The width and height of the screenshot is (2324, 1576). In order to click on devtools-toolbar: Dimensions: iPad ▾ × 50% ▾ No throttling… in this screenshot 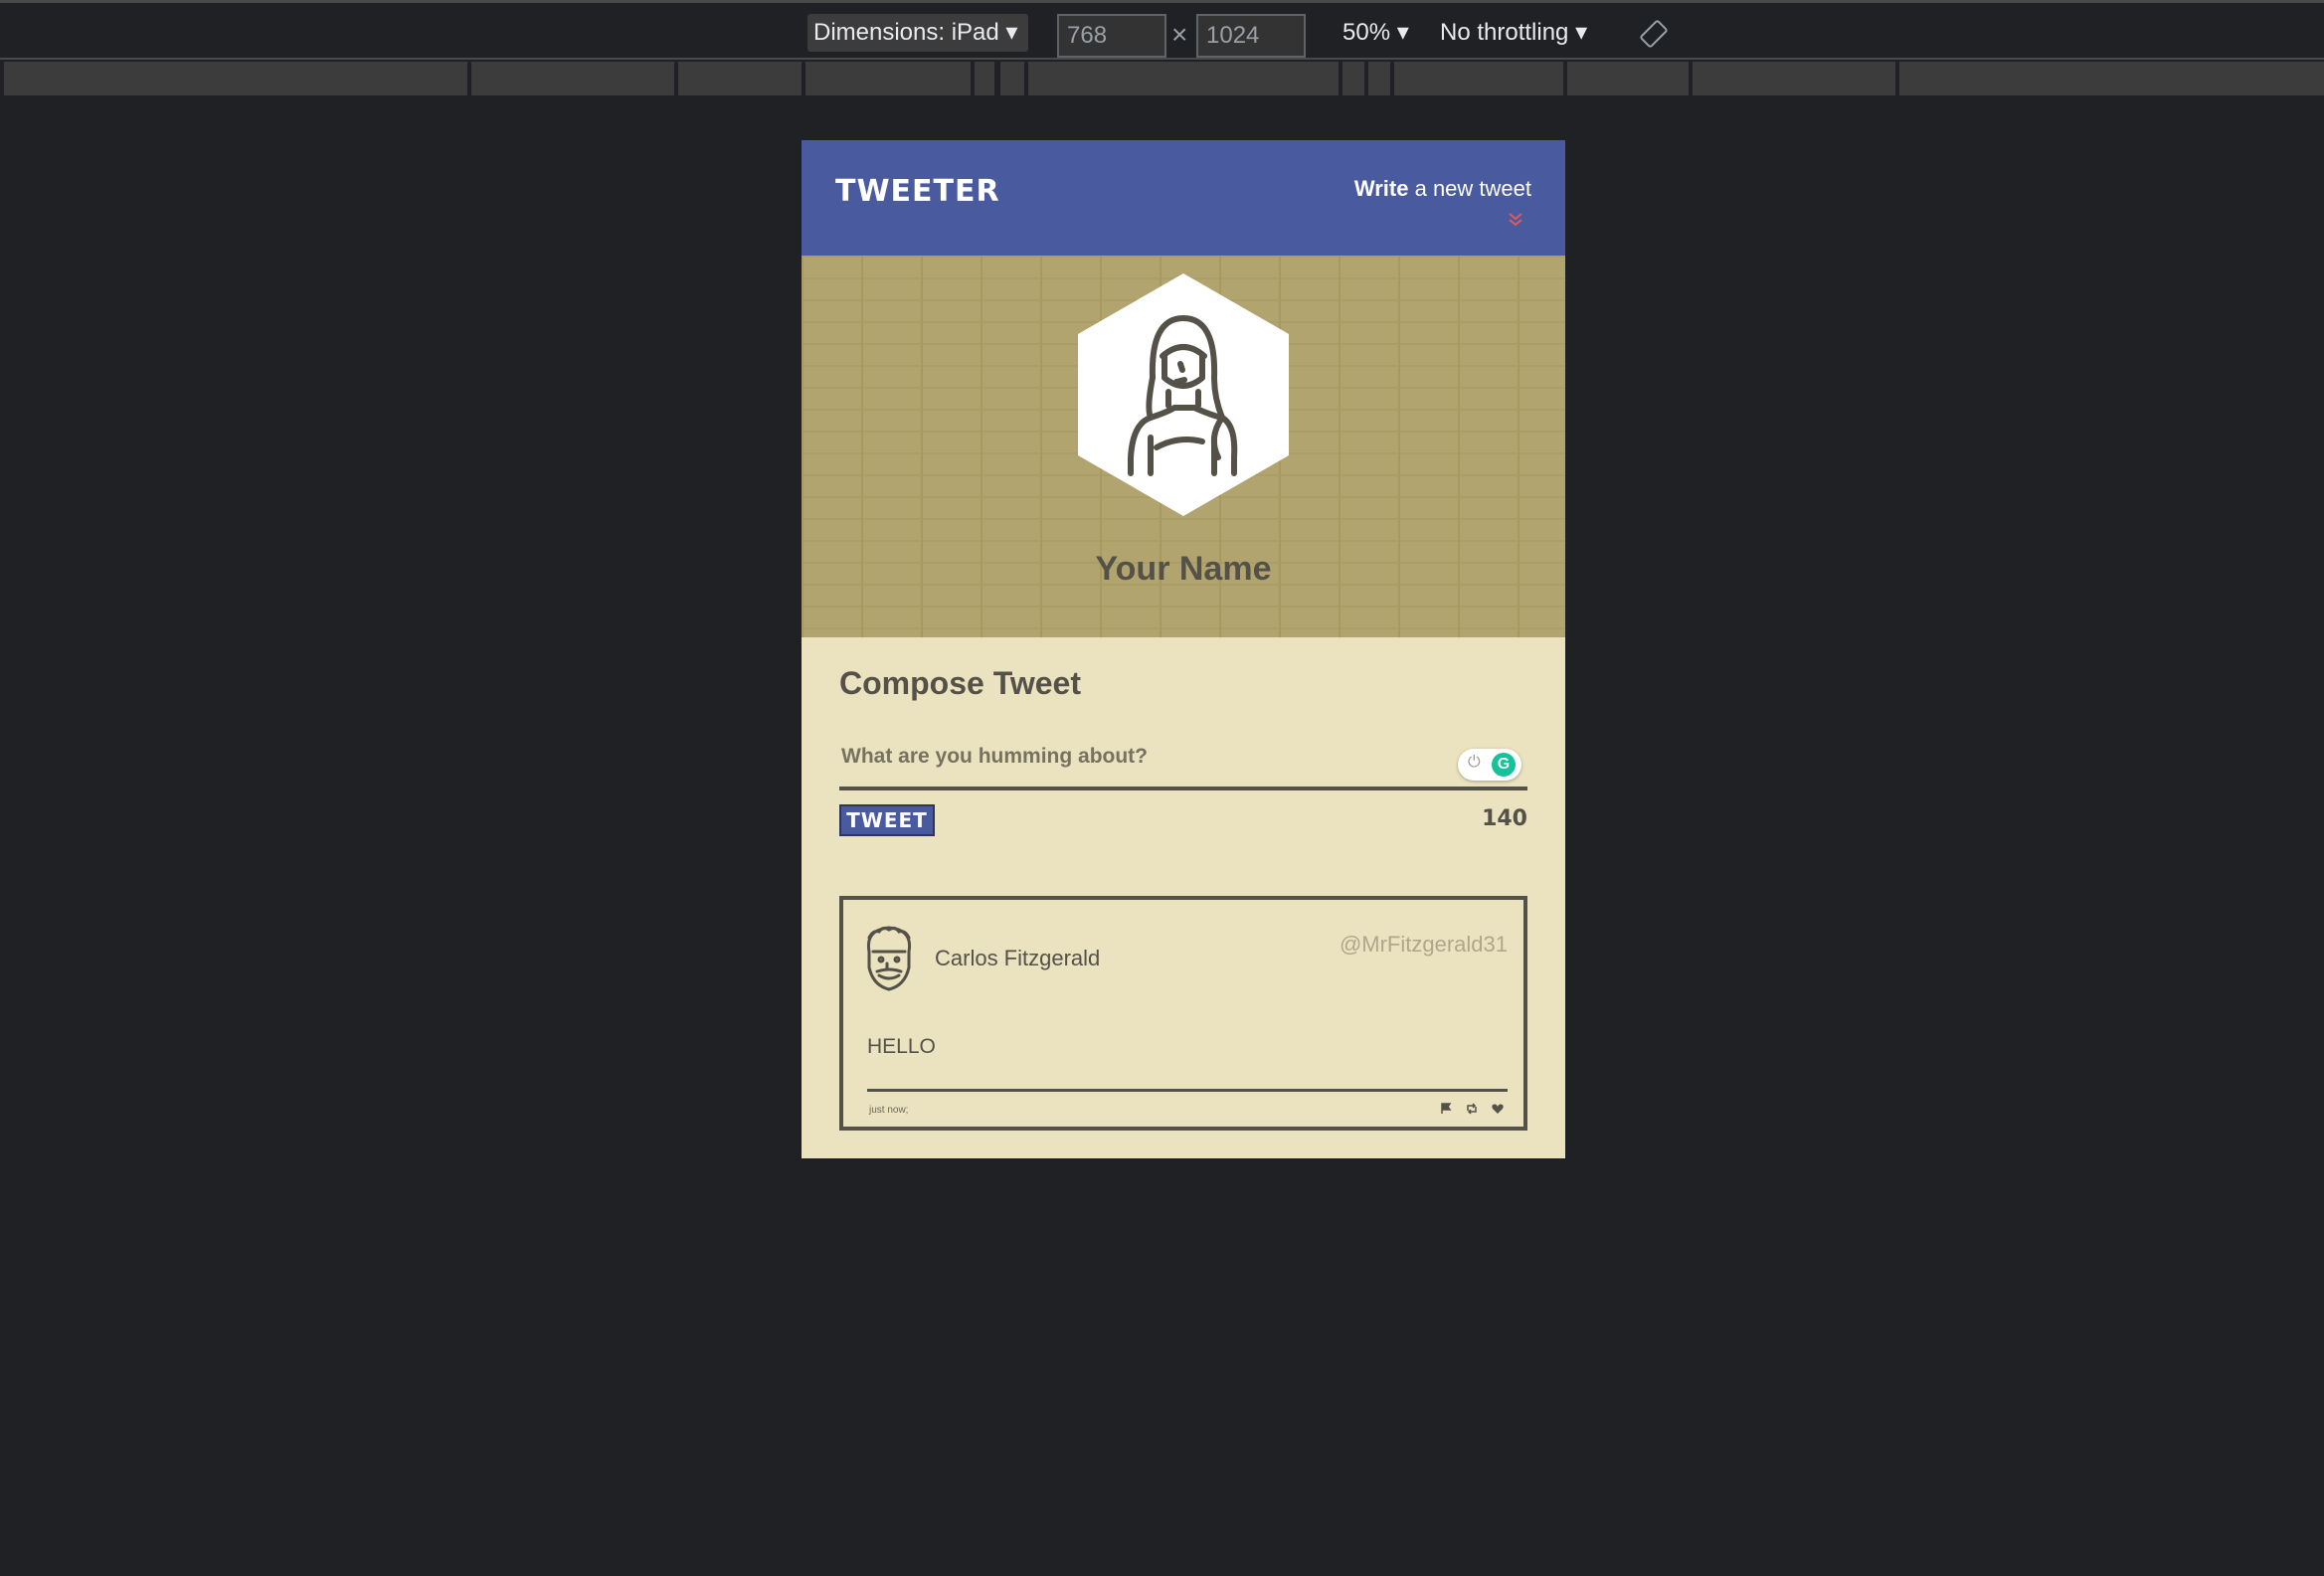, I will do `click(1162, 30)`.